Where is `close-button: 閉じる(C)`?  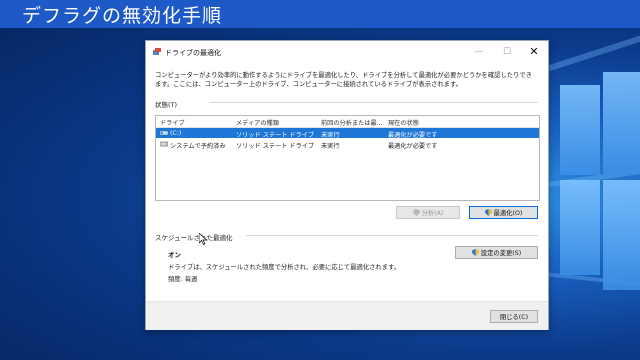
close-button: 閉じる(C) is located at coordinates (514, 316).